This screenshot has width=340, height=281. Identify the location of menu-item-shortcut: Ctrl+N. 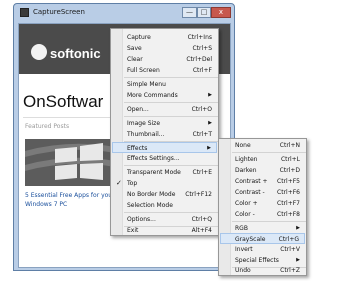
(289, 145).